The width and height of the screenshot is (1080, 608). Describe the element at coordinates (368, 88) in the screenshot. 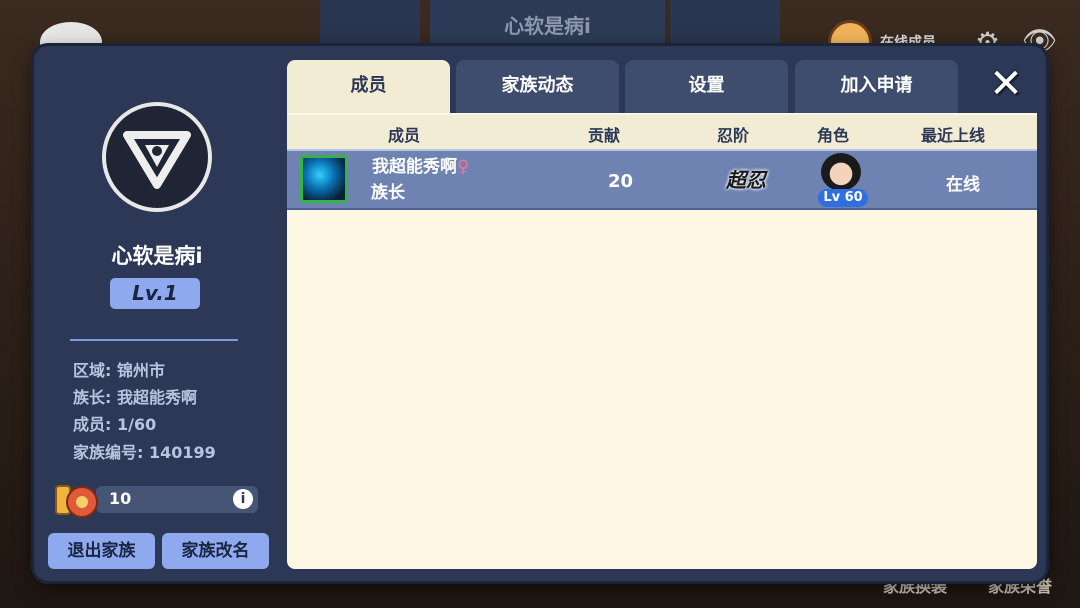

I see `tab-members: 成员` at that location.